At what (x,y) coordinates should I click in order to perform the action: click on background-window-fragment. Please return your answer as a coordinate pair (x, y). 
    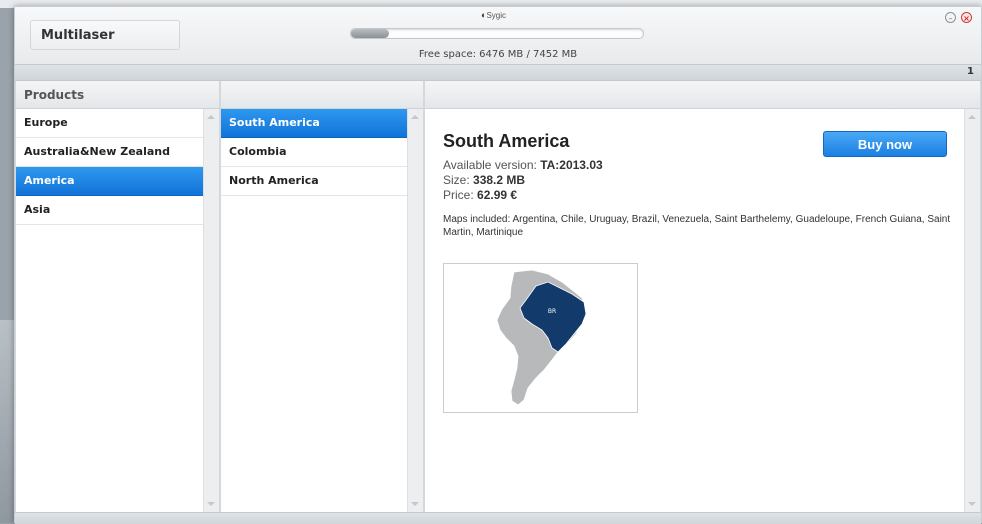
    Looking at the image, I should click on (7, 421).